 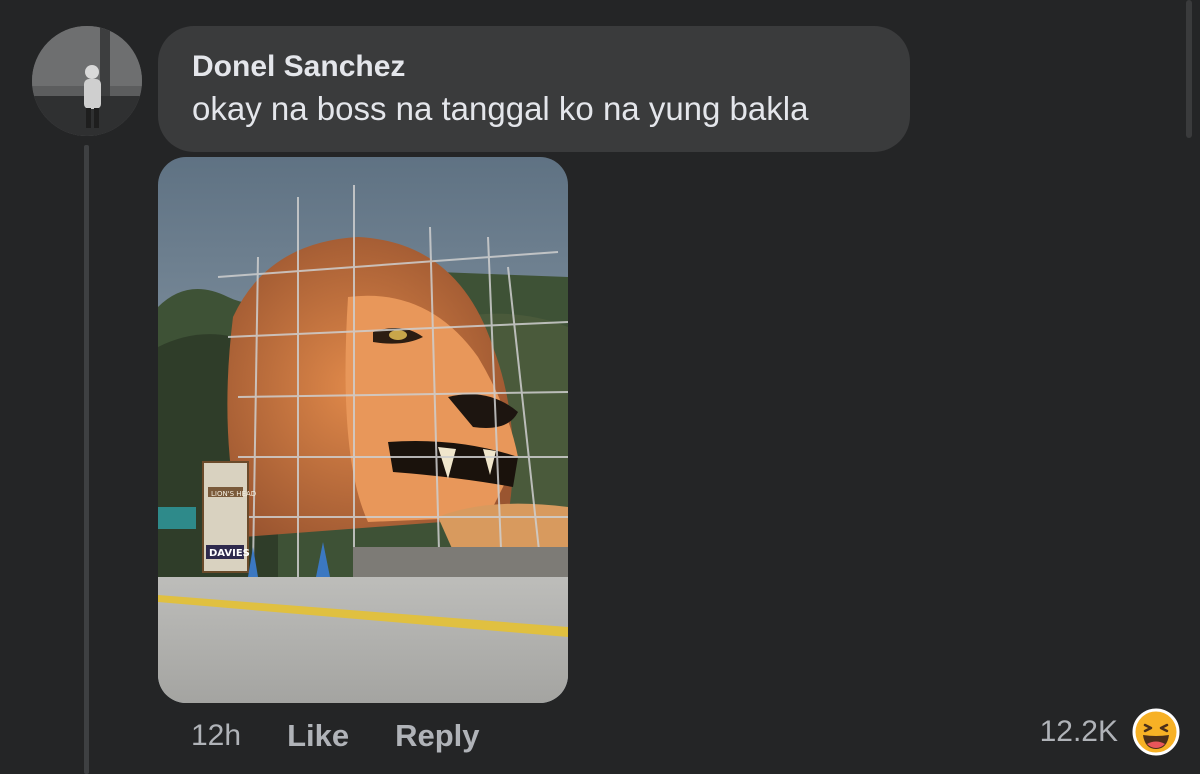 I want to click on photo-sign-brand: DAVIES, so click(x=229, y=553).